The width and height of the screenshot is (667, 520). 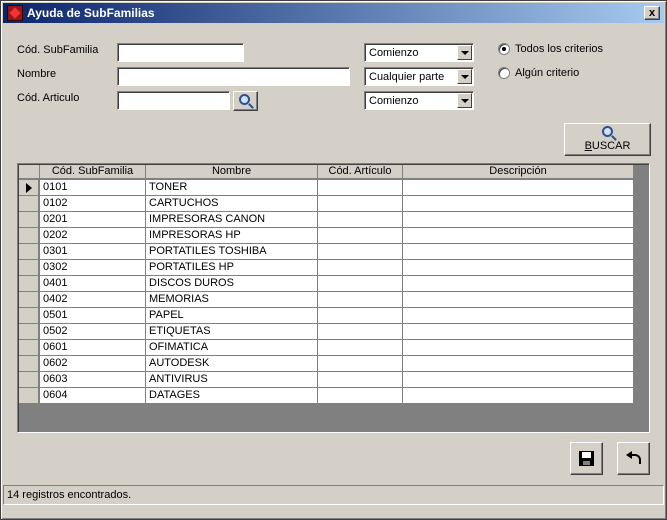 What do you see at coordinates (232, 236) in the screenshot?
I see `cell-nombre: IMPRESORAS HP` at bounding box center [232, 236].